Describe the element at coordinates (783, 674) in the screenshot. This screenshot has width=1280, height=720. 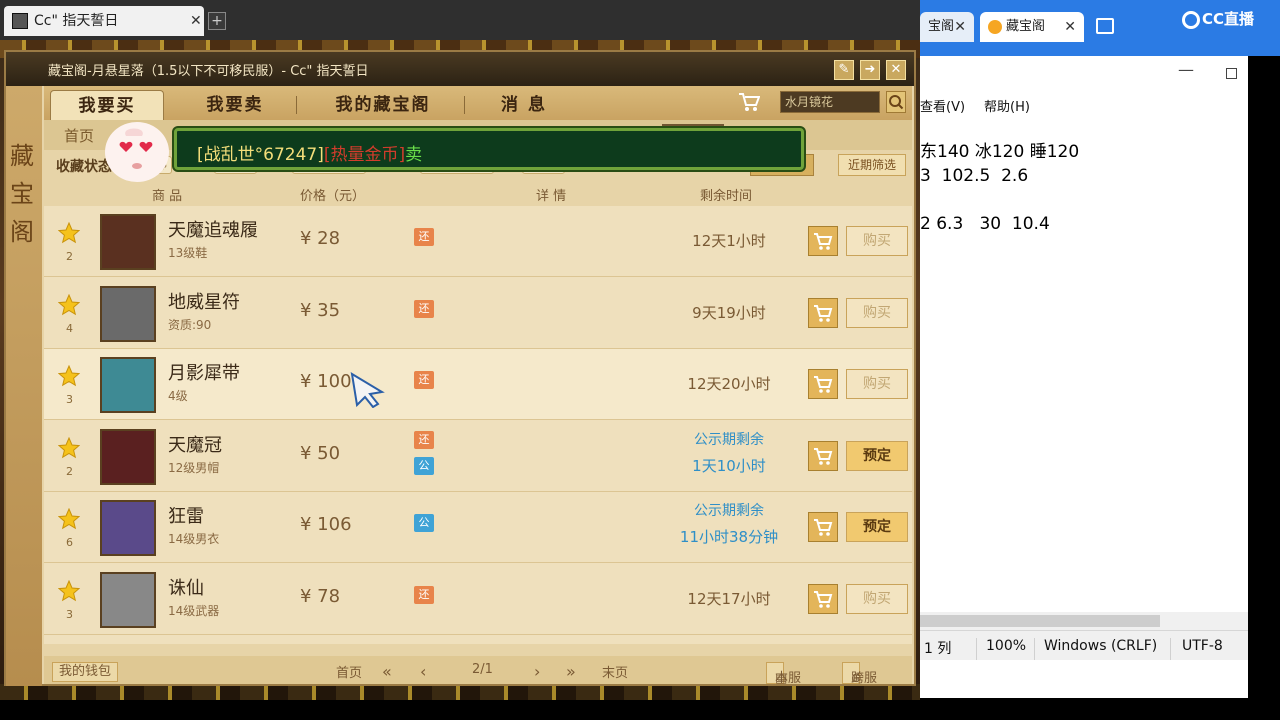
I see `local-server-button: ▤ 本服` at that location.